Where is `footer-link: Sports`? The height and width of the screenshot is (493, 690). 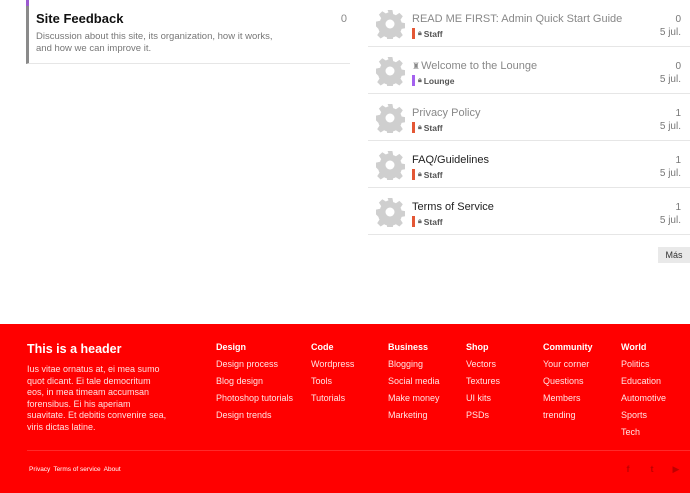 footer-link: Sports is located at coordinates (643, 418).